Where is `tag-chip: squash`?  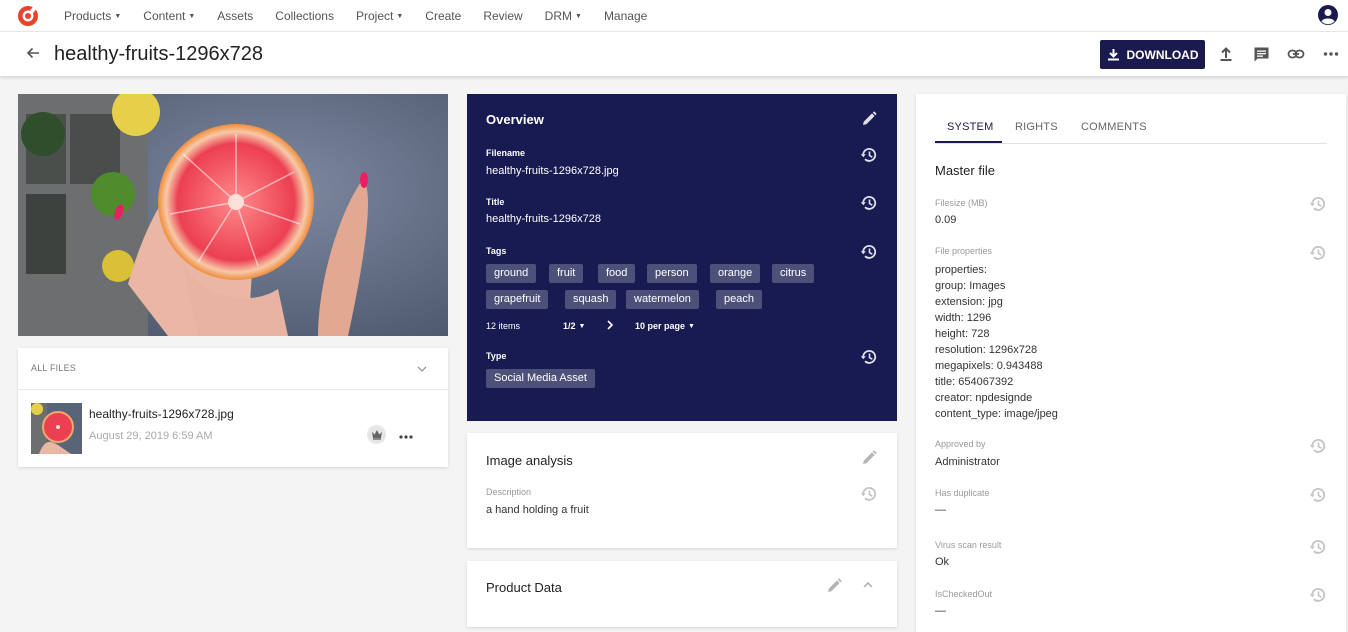
tag-chip: squash is located at coordinates (591, 299).